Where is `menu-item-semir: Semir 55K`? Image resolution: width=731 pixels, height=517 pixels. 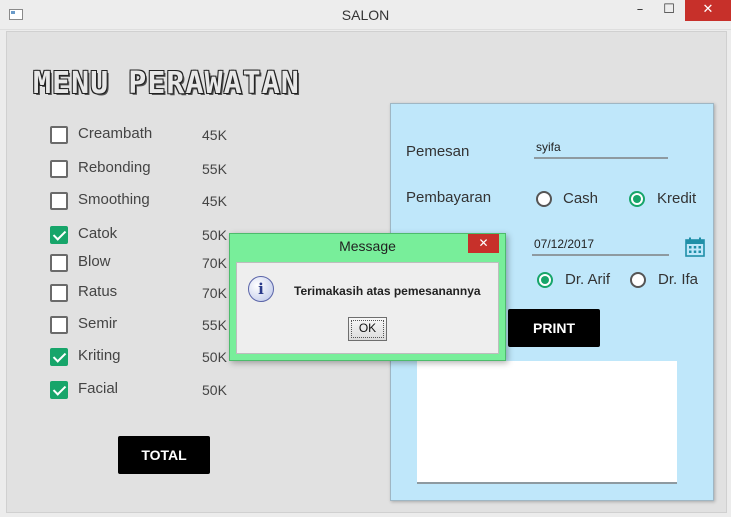 menu-item-semir: Semir 55K is located at coordinates (145, 326).